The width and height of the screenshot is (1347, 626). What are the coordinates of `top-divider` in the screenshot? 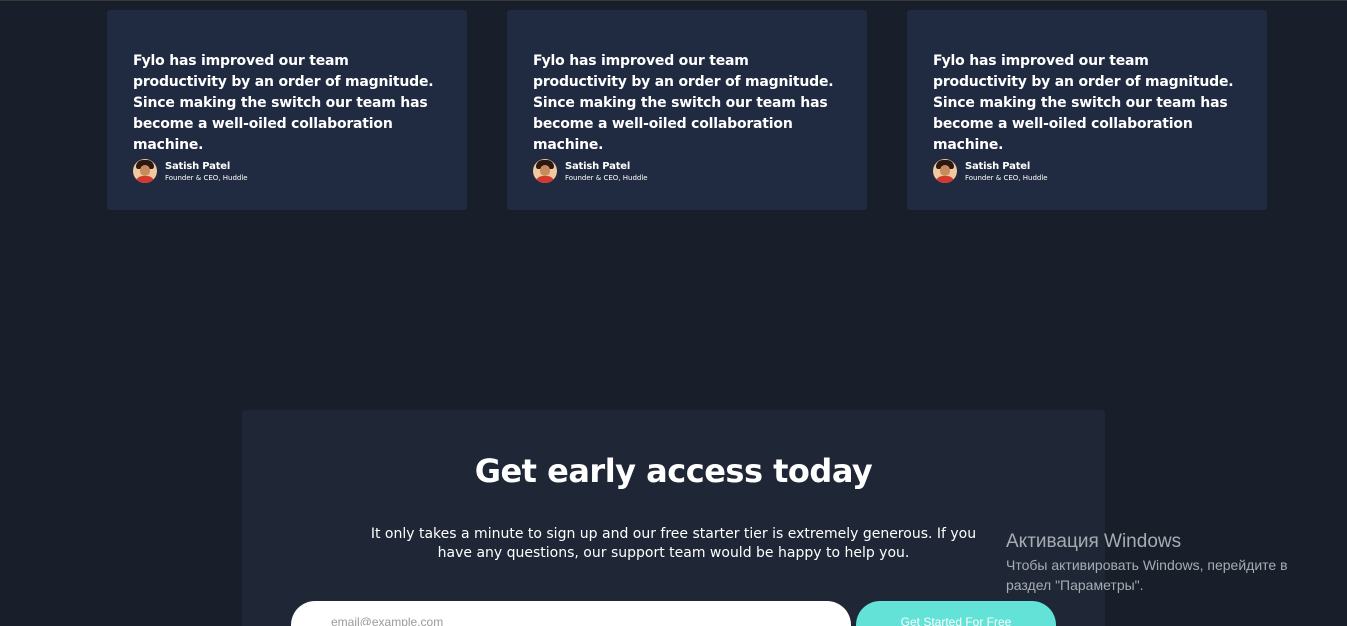 It's located at (673, 0).